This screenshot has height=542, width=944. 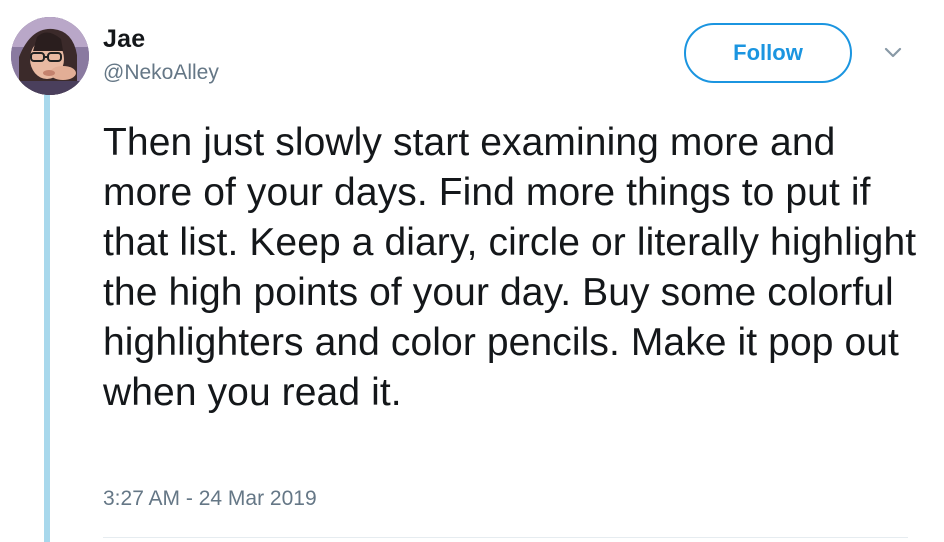 I want to click on avatar-photo, so click(x=50, y=56).